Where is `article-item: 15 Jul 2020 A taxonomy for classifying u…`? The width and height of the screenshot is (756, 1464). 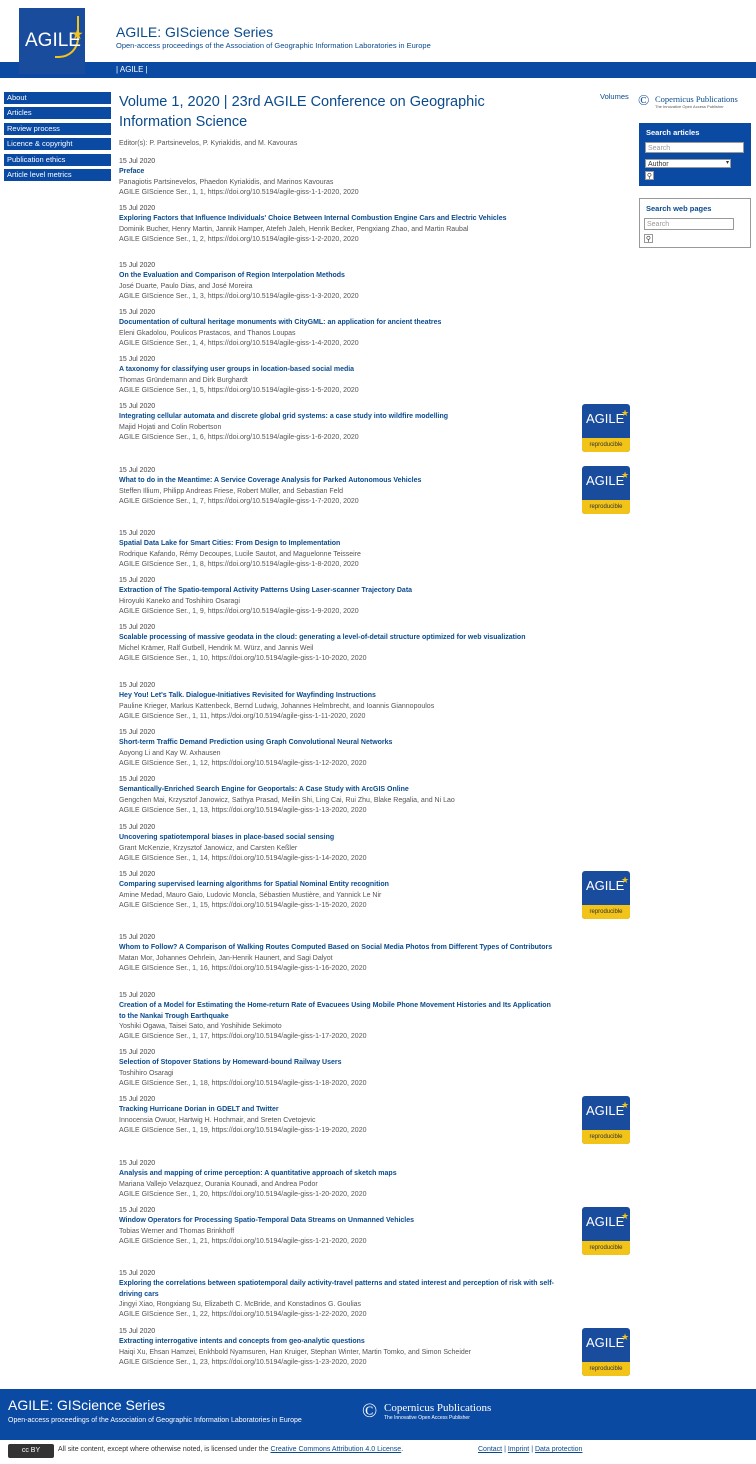 article-item: 15 Jul 2020 A taxonomy for classifying u… is located at coordinates (339, 375).